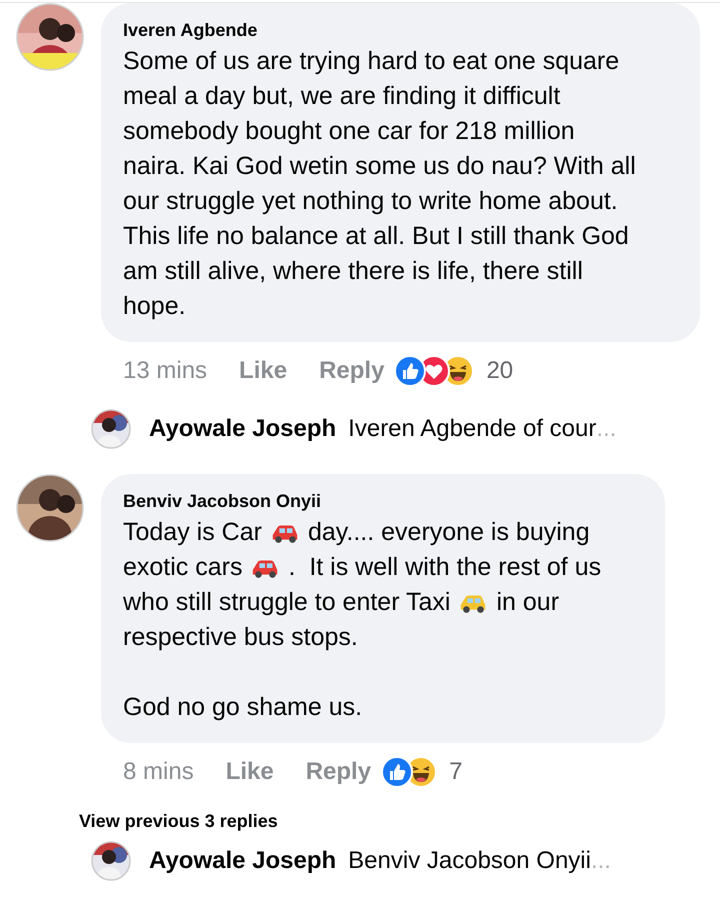 The width and height of the screenshot is (720, 901). Describe the element at coordinates (353, 271) in the screenshot. I see `comment-text: am still alive, where there is life, there still` at that location.